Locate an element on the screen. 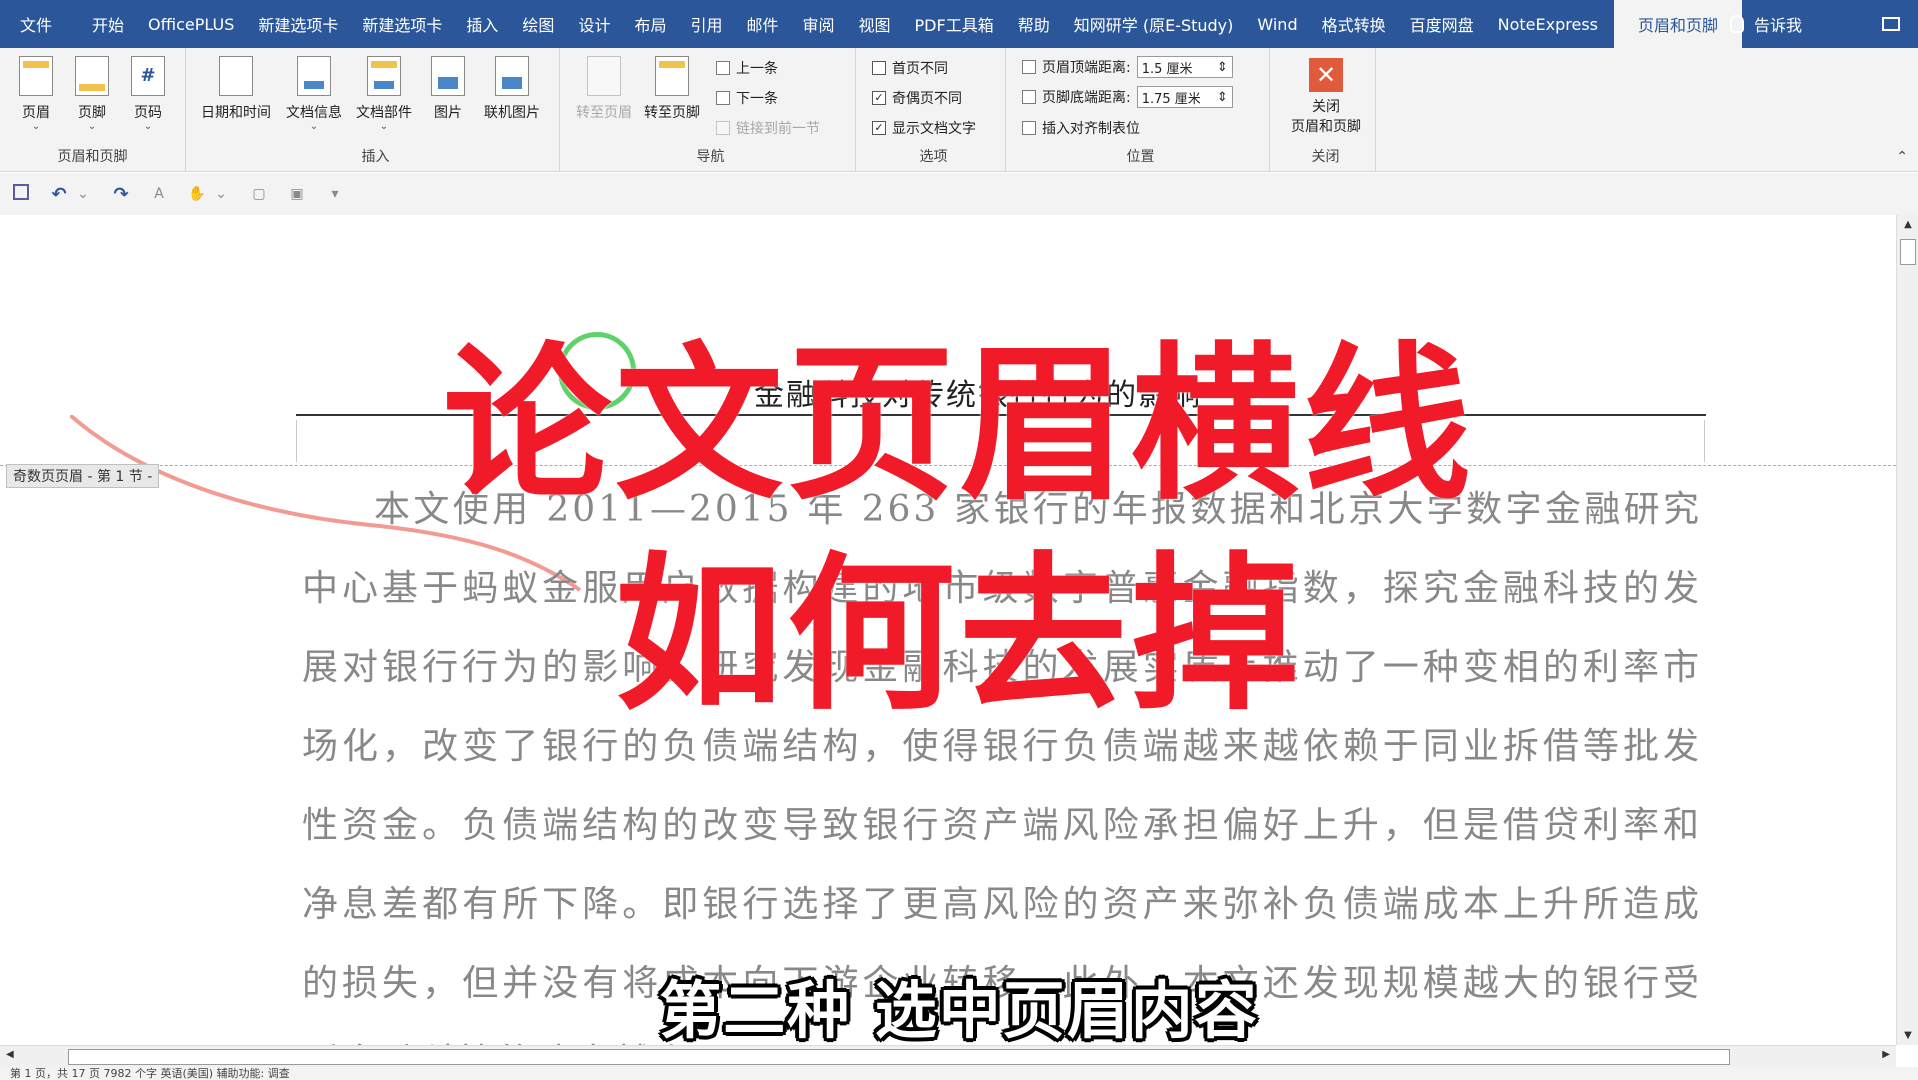  undo-dropdown-icon: ⌄ is located at coordinates (83, 194).